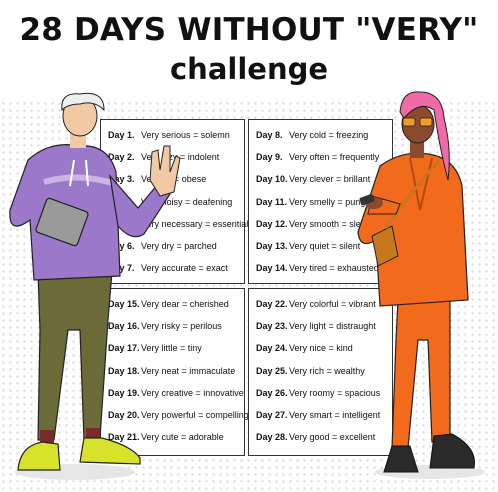  What do you see at coordinates (124, 370) in the screenshot?
I see `day-label: Day 18.` at bounding box center [124, 370].